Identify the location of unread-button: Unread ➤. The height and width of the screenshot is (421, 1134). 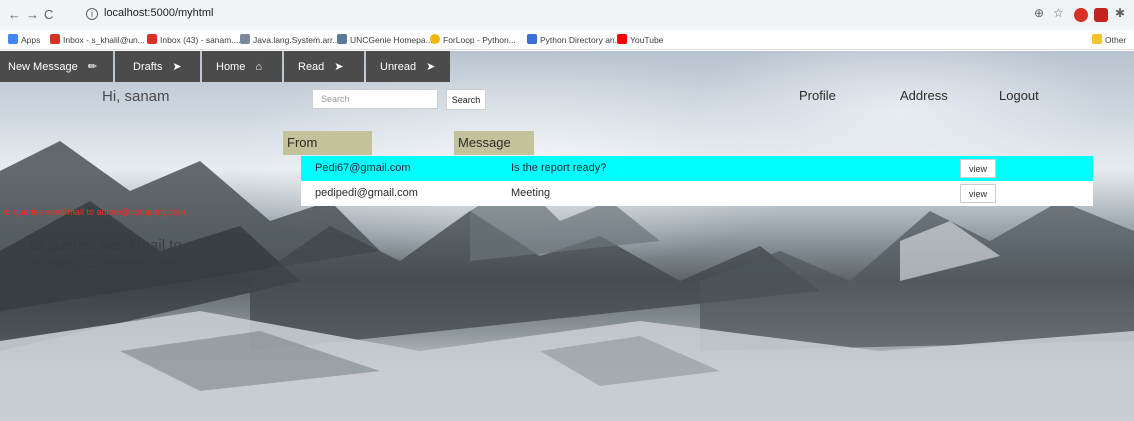
(408, 66).